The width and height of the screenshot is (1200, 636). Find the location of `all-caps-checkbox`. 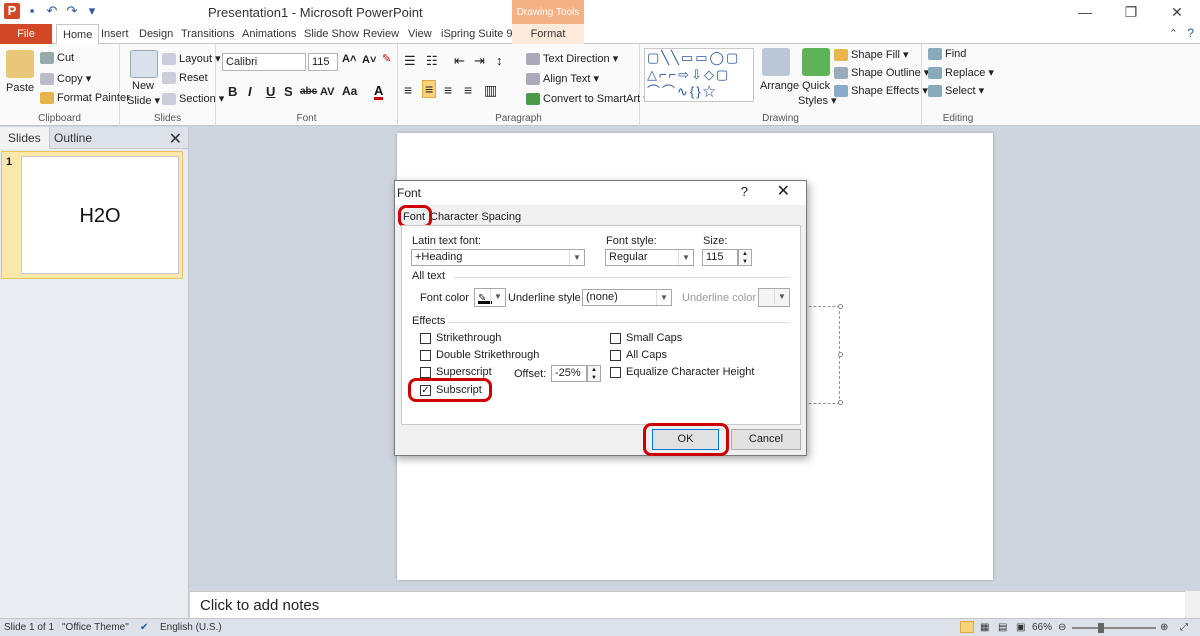

all-caps-checkbox is located at coordinates (615, 355).